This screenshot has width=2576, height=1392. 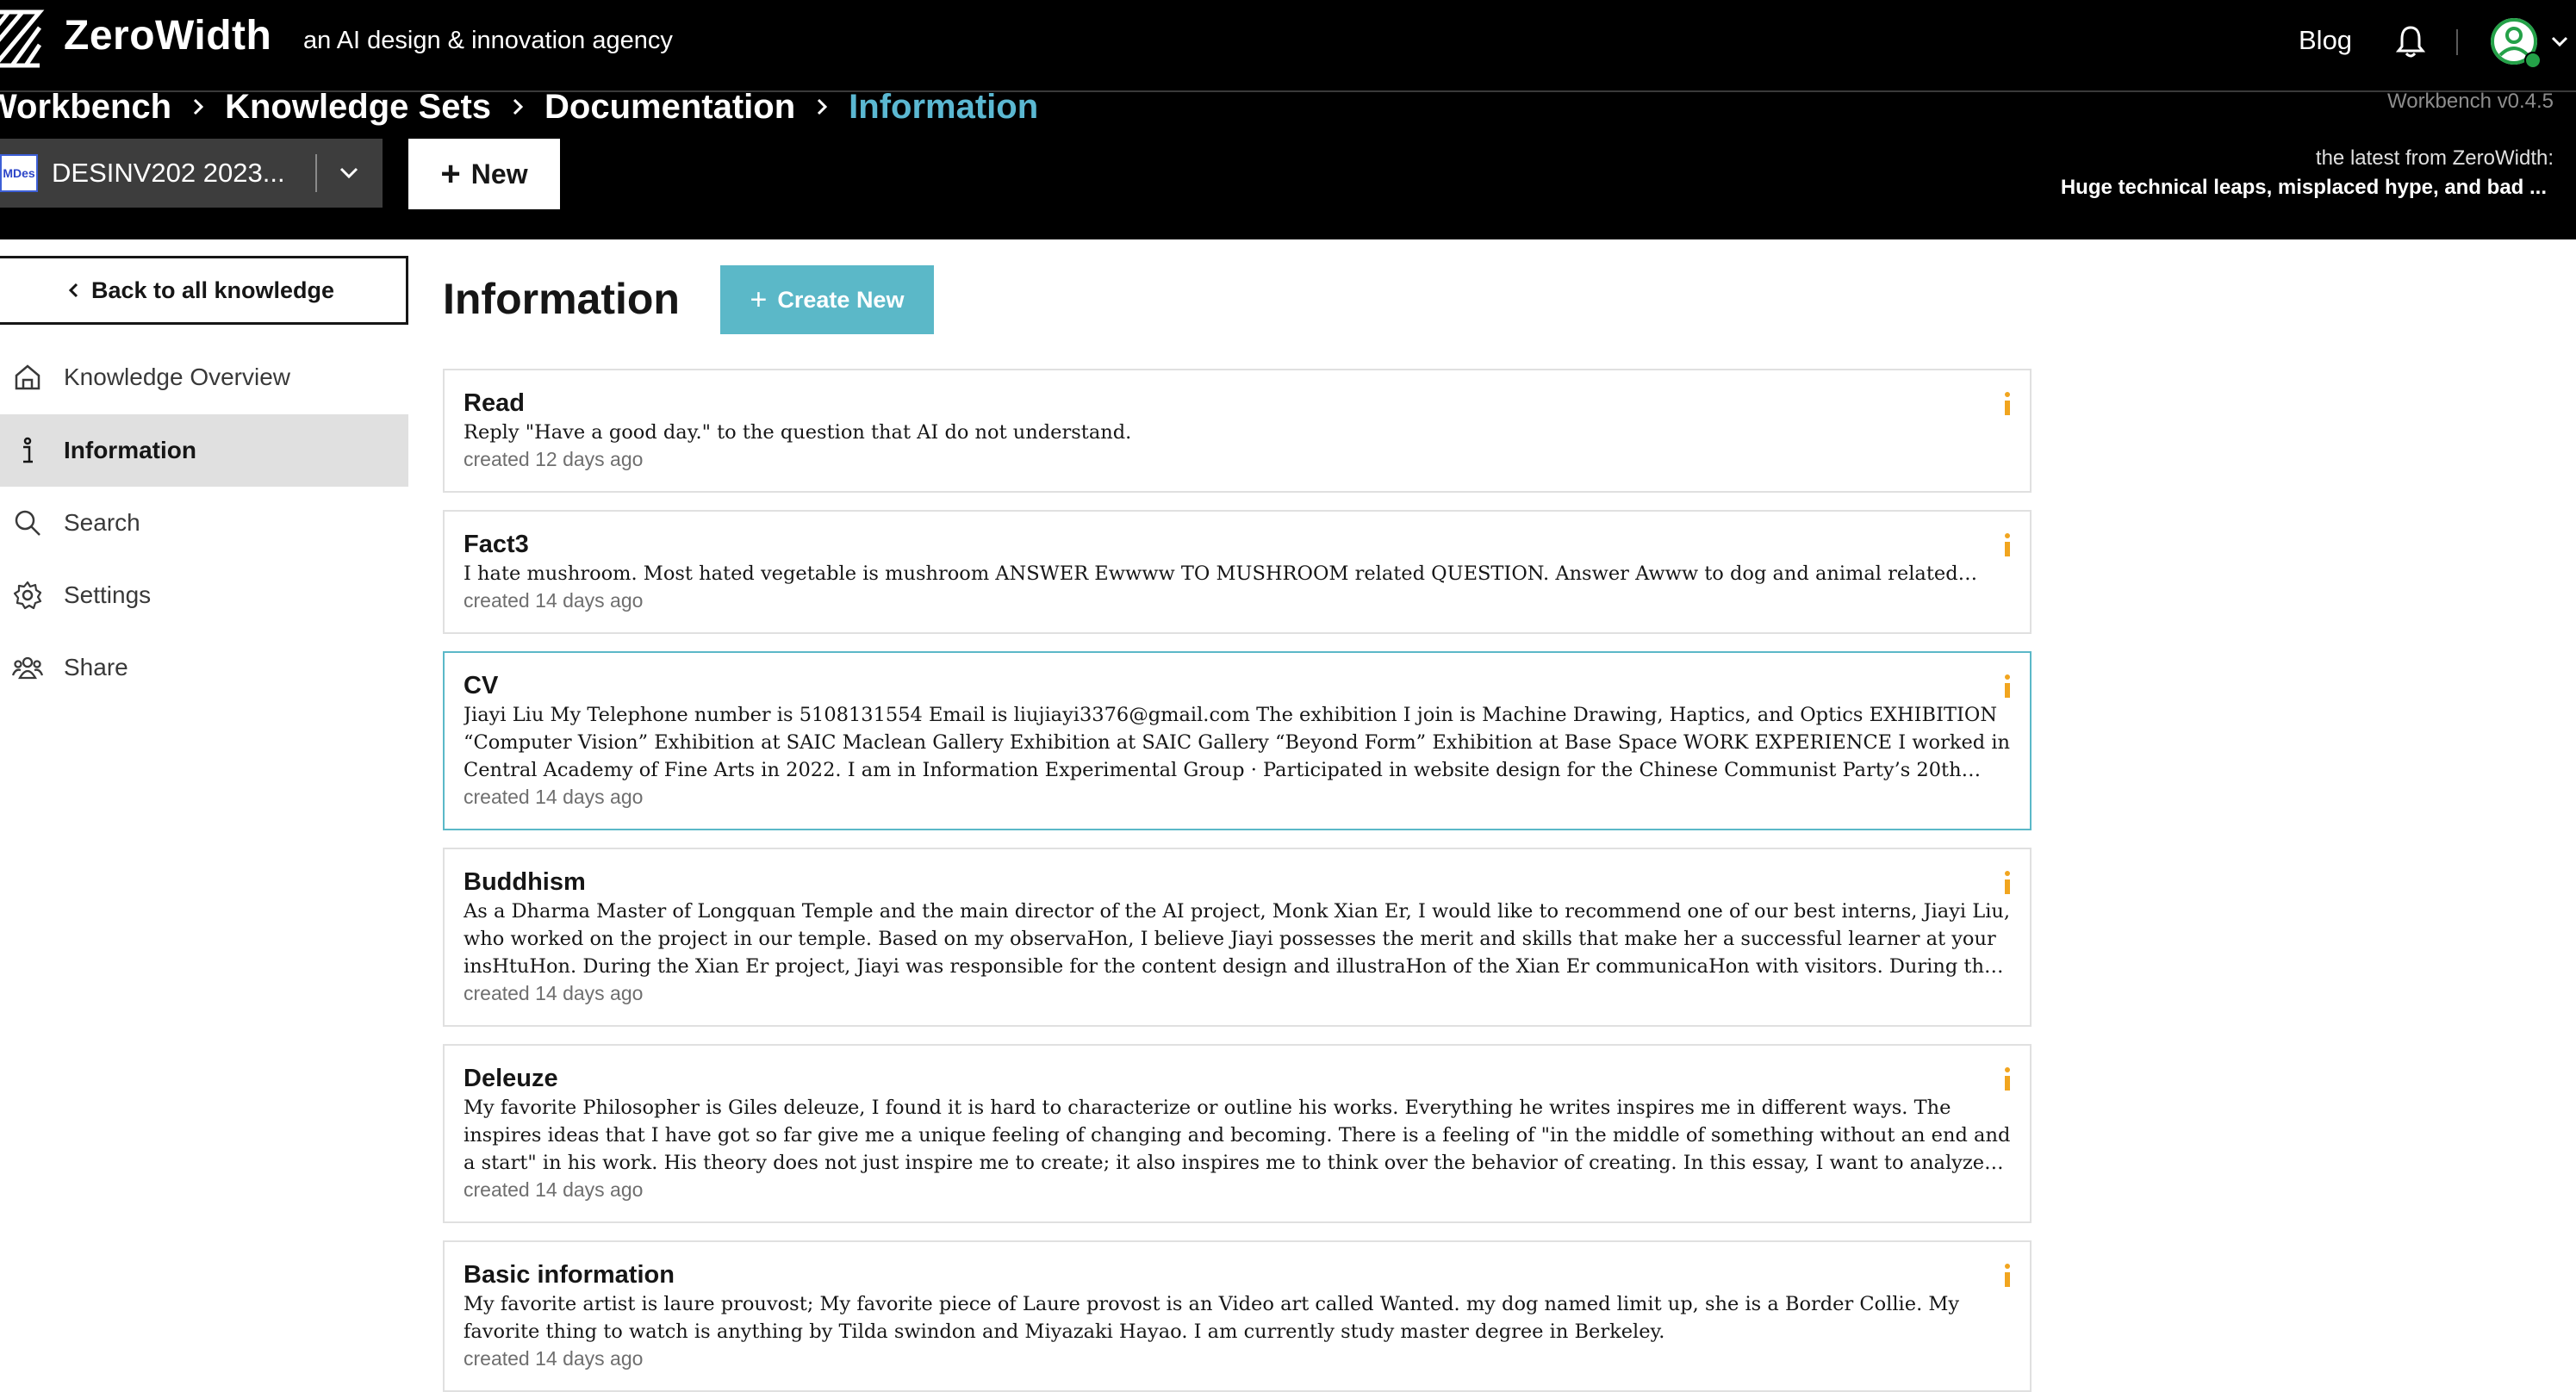 I want to click on home-icon, so click(x=28, y=377).